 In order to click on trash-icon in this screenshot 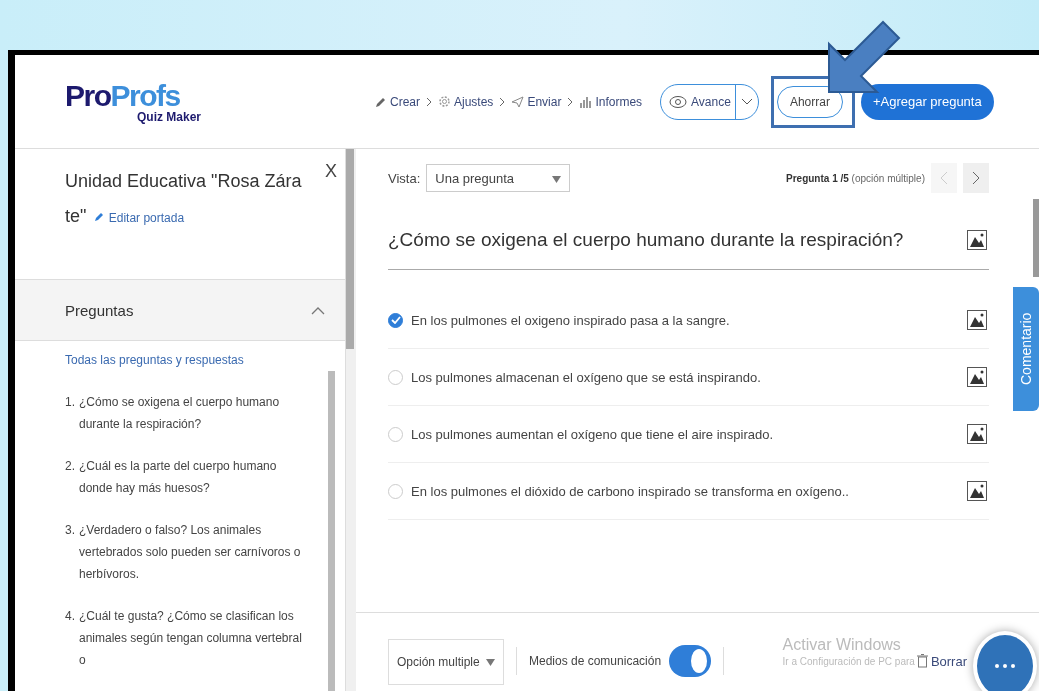, I will do `click(922, 661)`.